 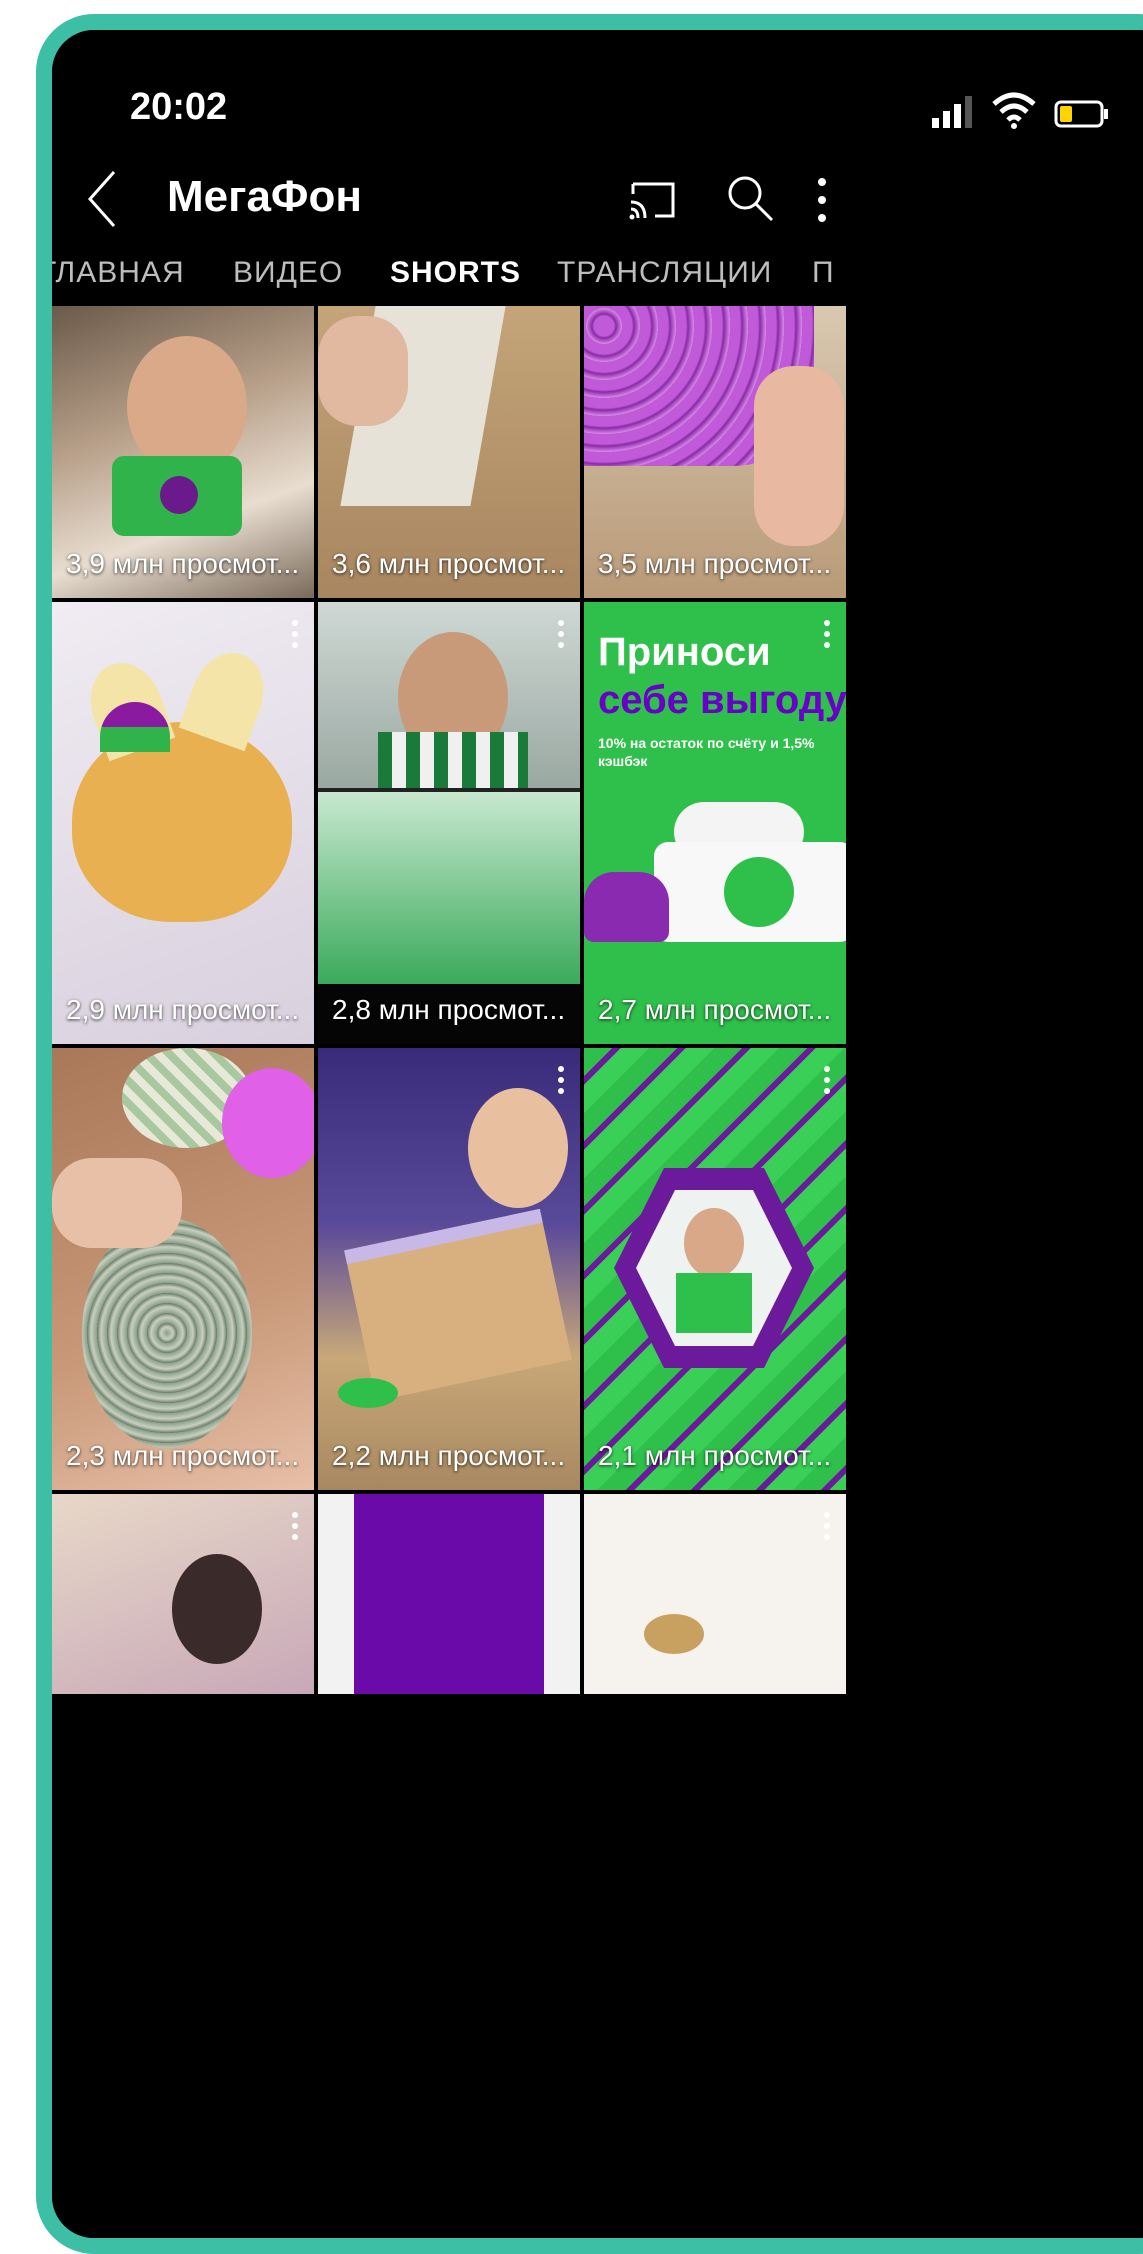 I want to click on thumbnail-grip, so click(x=179, y=495).